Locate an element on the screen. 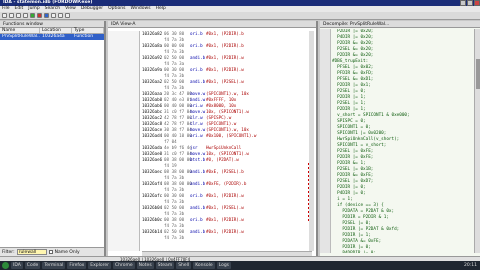 The width and height of the screenshot is (480, 270). col-type: Type is located at coordinates (88, 30).